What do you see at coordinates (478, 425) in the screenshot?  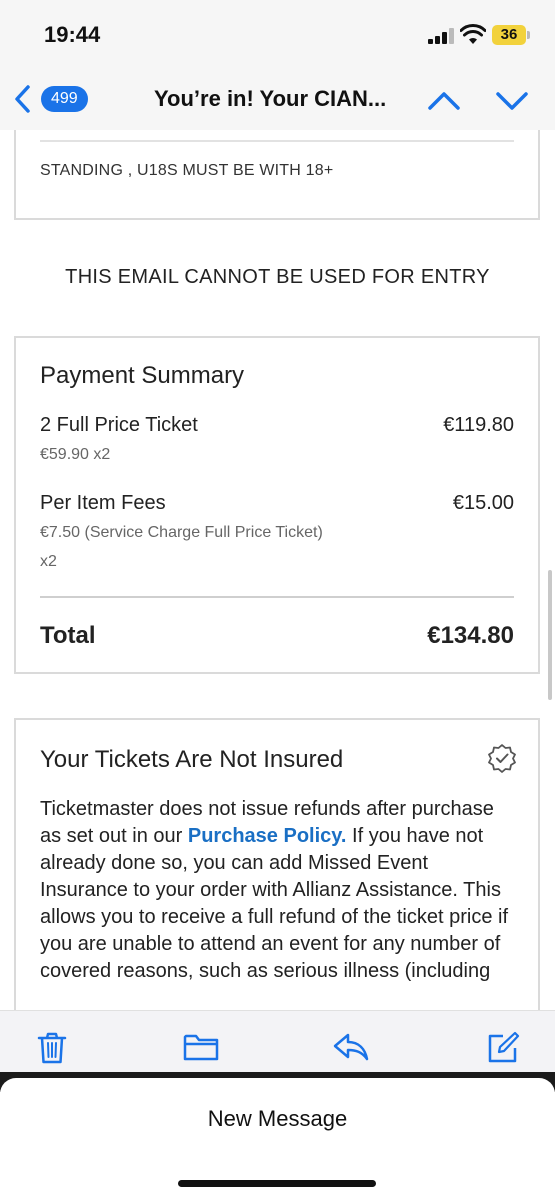 I see `ticket-line-amount: €119.80` at bounding box center [478, 425].